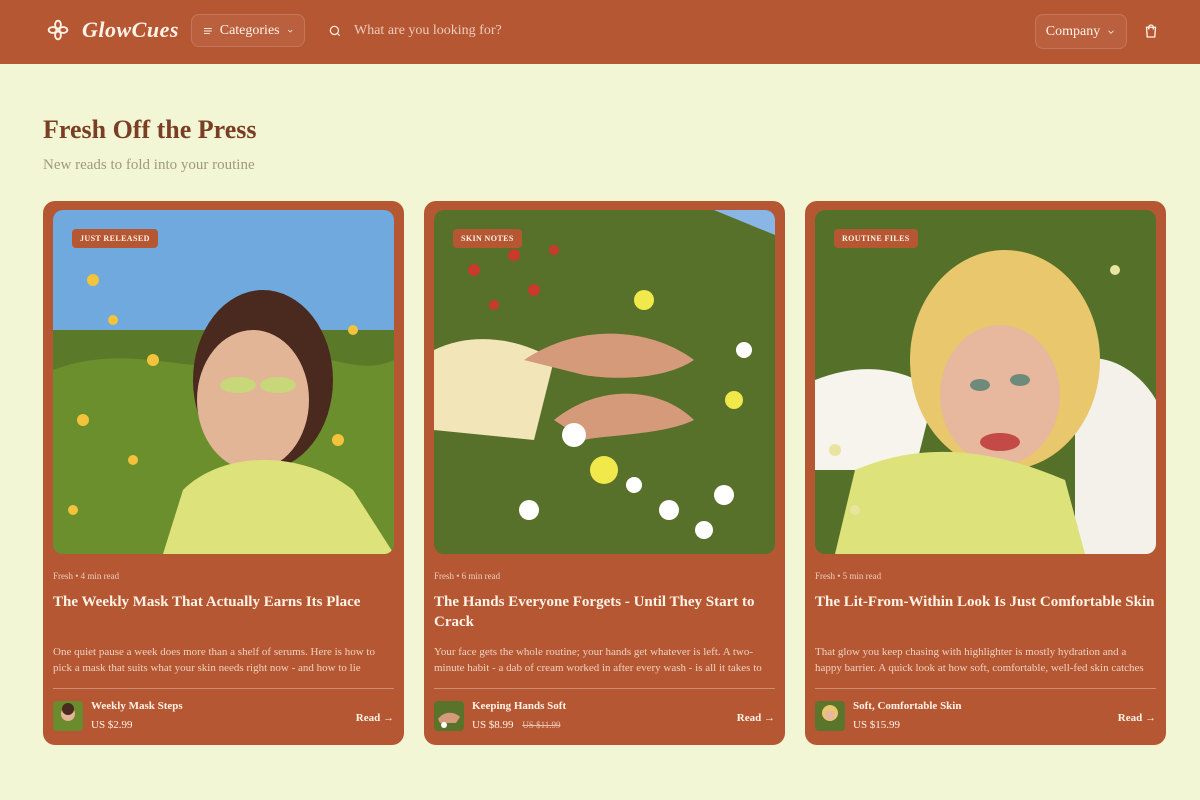  Describe the element at coordinates (876, 238) in the screenshot. I see `article-badge: ROUTINE FILES` at that location.